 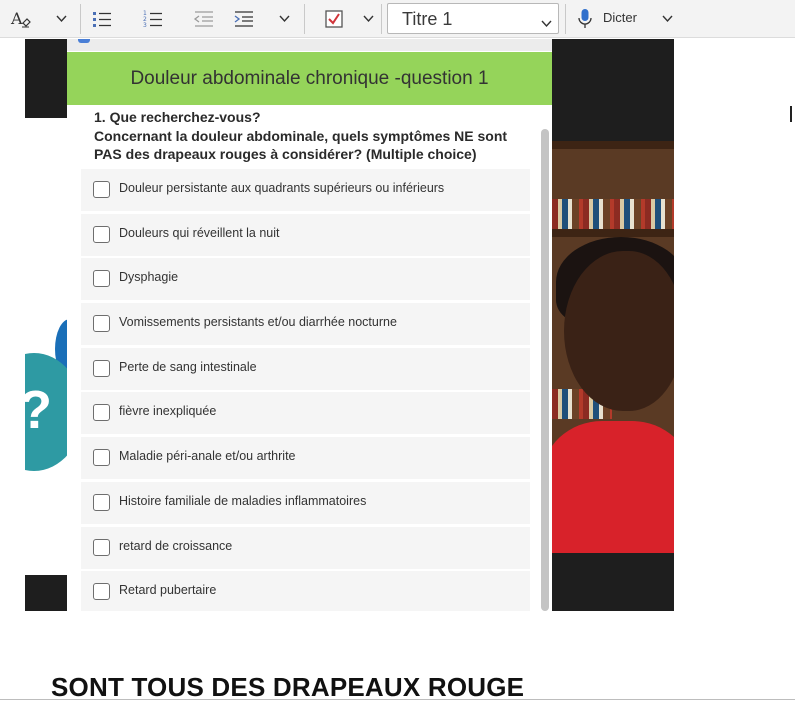 I want to click on page-divider, so click(x=397, y=699).